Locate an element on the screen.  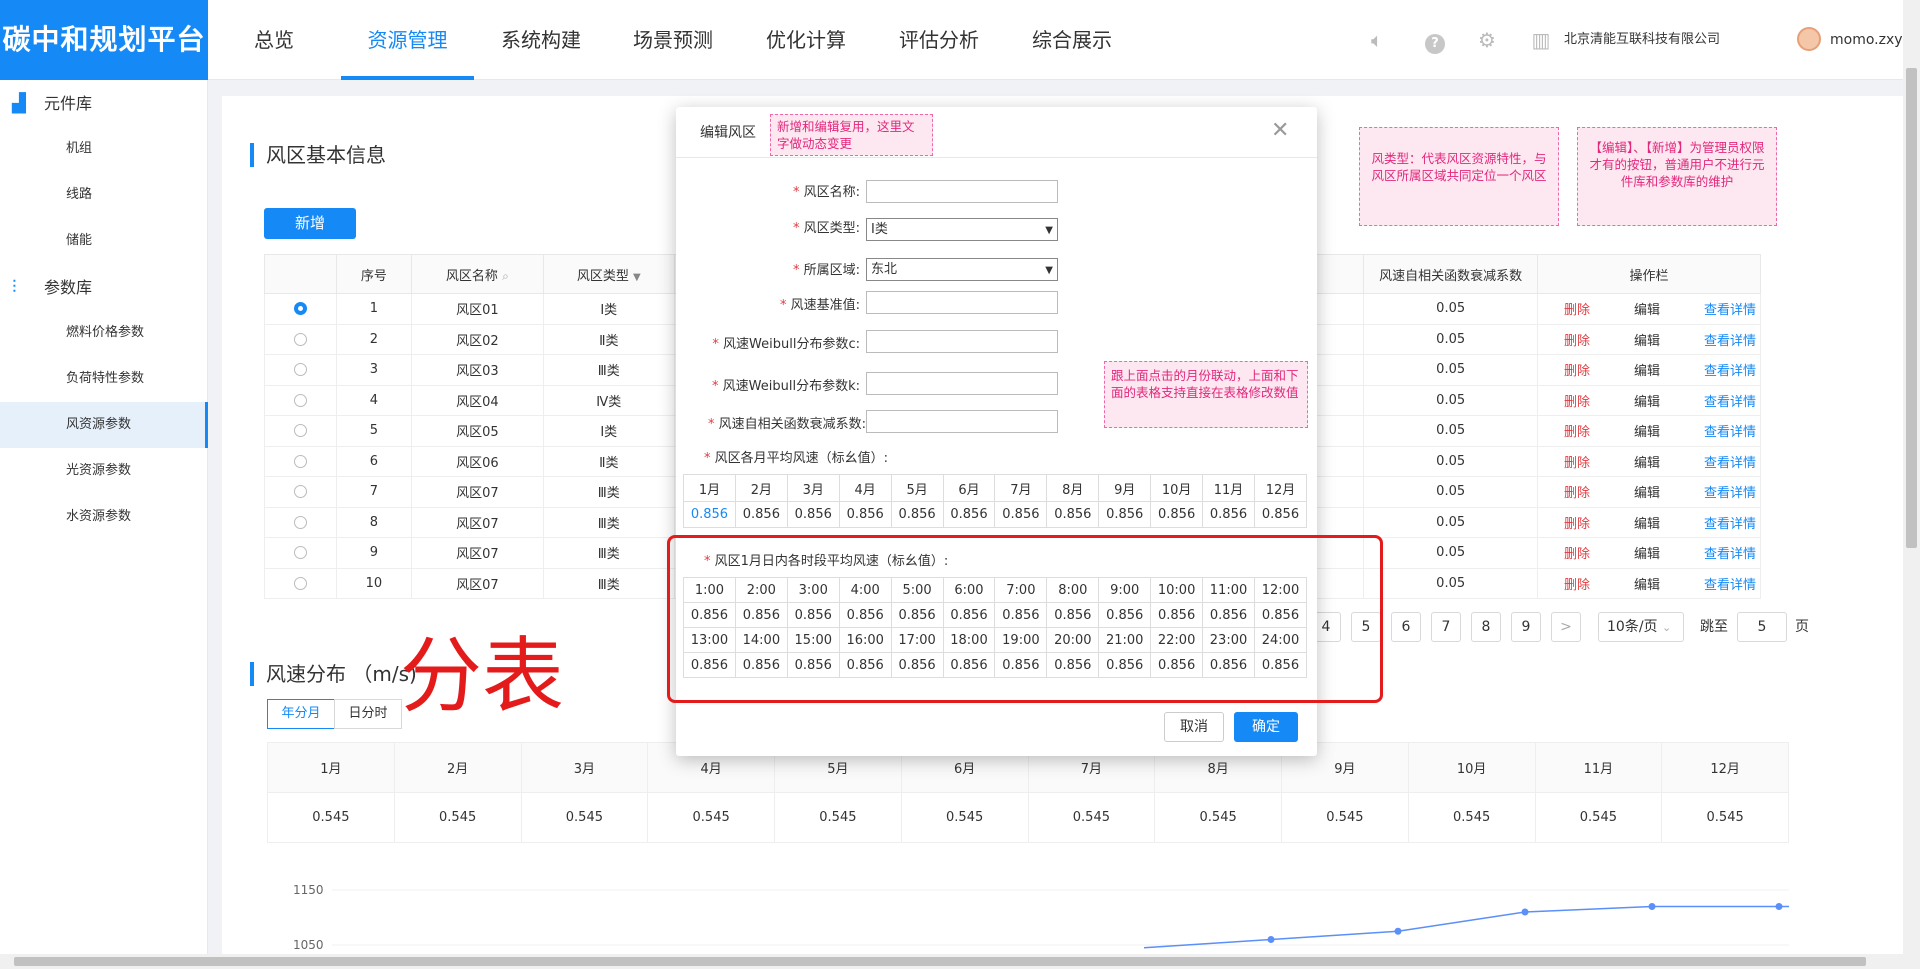
sidebar-item-storage: 储能 is located at coordinates (104, 241).